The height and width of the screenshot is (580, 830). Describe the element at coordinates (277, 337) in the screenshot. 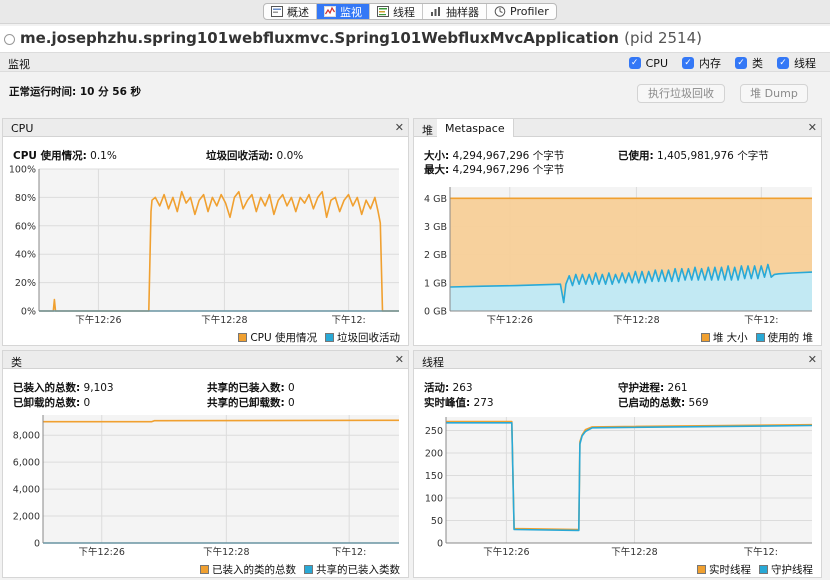

I see `legend-item-cpu-usage: CPU 使用情况` at that location.